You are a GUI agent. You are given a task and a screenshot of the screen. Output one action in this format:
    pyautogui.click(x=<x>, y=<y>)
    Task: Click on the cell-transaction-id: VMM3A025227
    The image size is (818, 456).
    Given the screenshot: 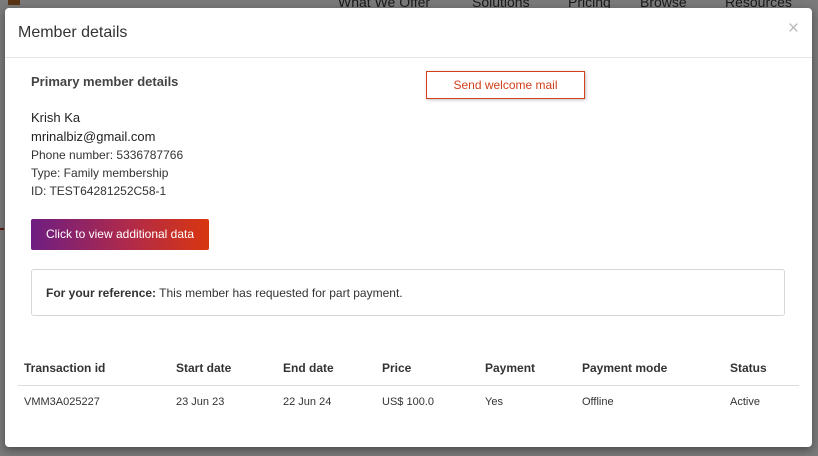 What is the action you would take?
    pyautogui.click(x=62, y=402)
    